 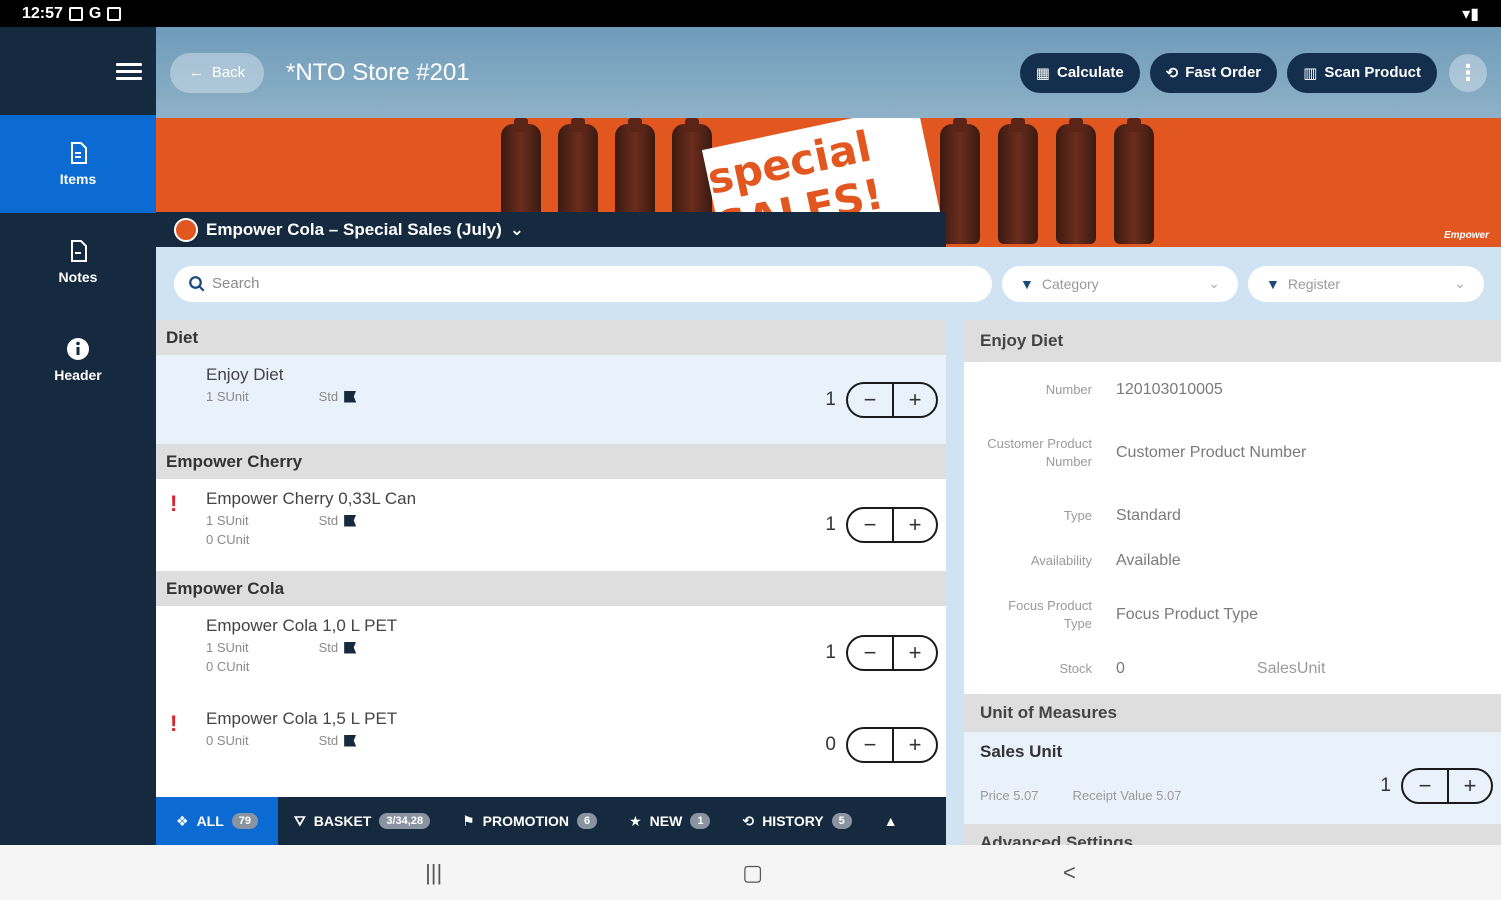 I want to click on calculate-label: Calculate, so click(x=1090, y=72).